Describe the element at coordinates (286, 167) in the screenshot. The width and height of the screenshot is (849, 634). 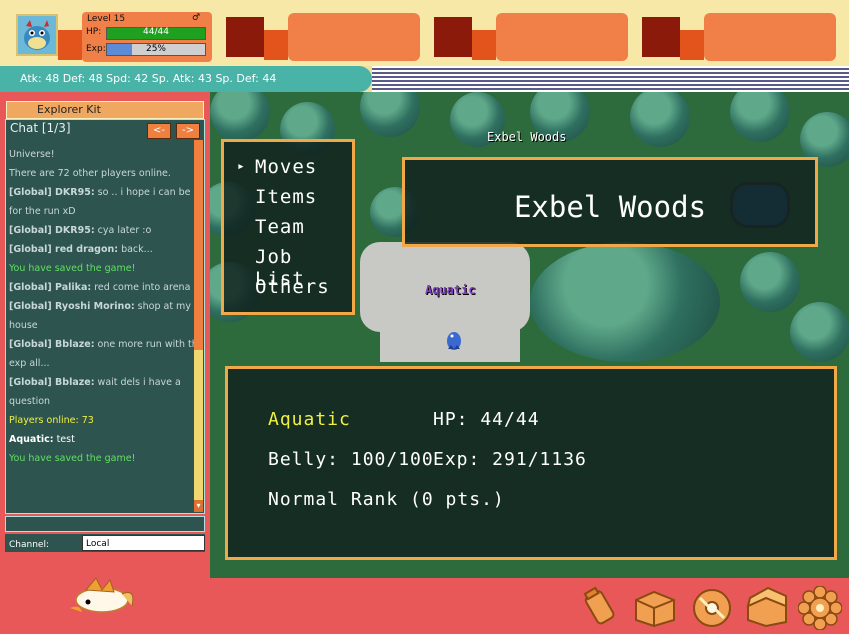
I see `menu-item-moves: Moves` at that location.